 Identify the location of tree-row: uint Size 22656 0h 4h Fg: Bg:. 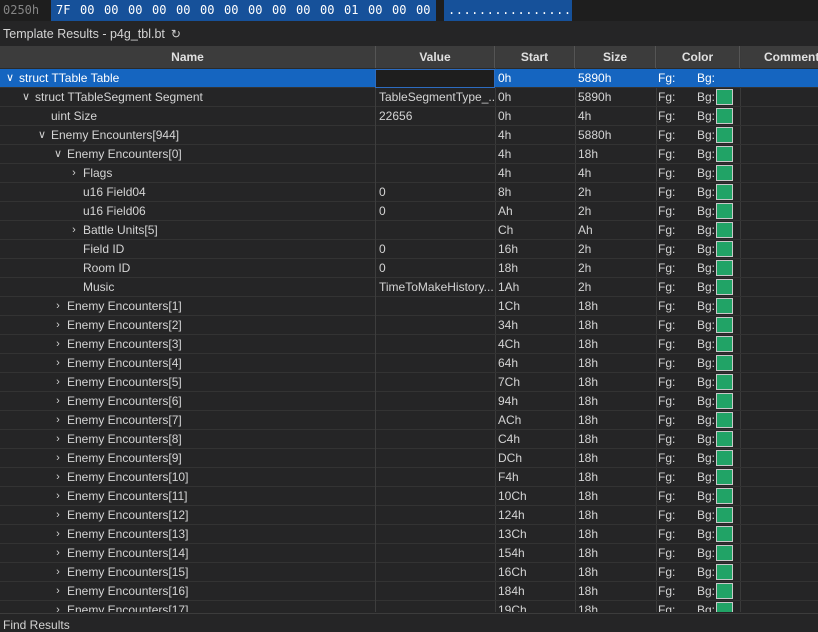
(409, 116).